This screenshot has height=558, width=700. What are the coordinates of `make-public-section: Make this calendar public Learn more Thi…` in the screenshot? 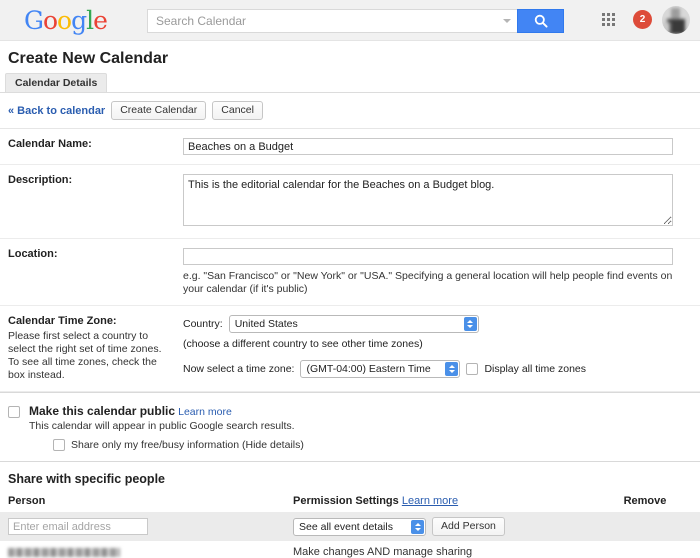 It's located at (350, 426).